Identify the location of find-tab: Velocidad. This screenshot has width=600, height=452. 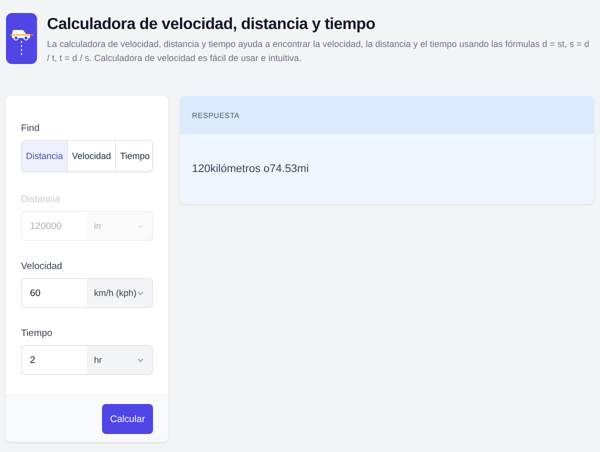
(92, 156).